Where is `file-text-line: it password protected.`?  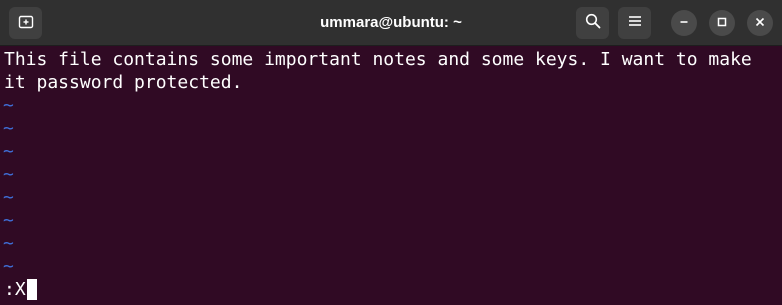 file-text-line: it password protected. is located at coordinates (123, 82).